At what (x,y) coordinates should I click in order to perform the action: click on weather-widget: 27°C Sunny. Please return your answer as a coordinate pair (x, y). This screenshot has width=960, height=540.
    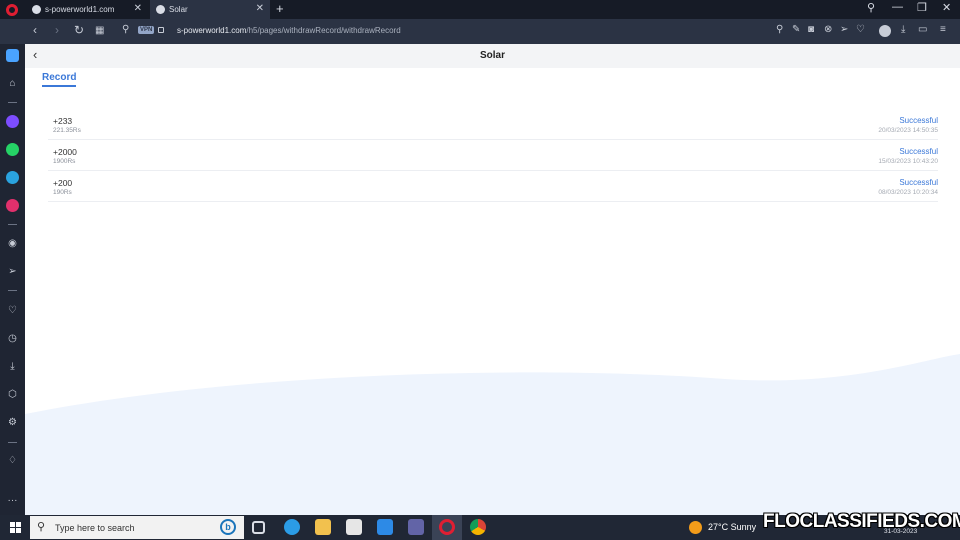
    Looking at the image, I should click on (732, 527).